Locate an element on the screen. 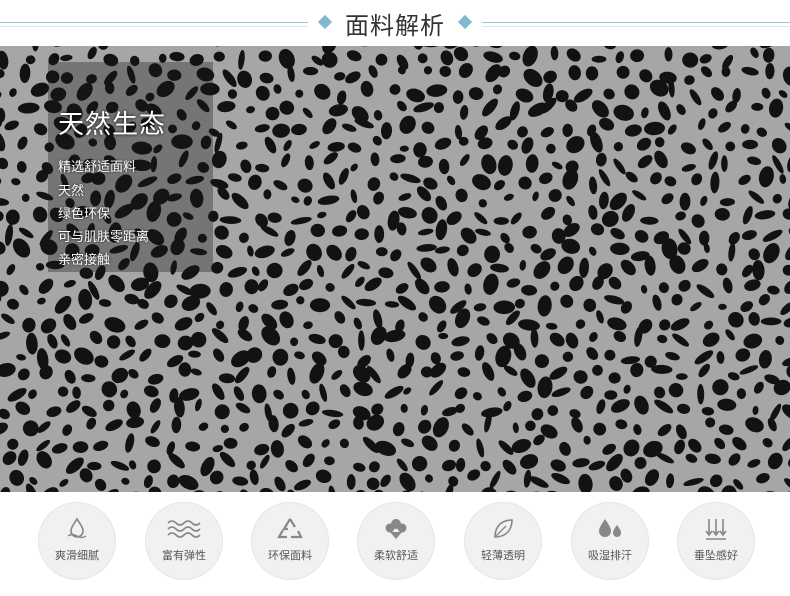 This screenshot has width=790, height=596. feature-label: 柔软舒适 is located at coordinates (396, 555).